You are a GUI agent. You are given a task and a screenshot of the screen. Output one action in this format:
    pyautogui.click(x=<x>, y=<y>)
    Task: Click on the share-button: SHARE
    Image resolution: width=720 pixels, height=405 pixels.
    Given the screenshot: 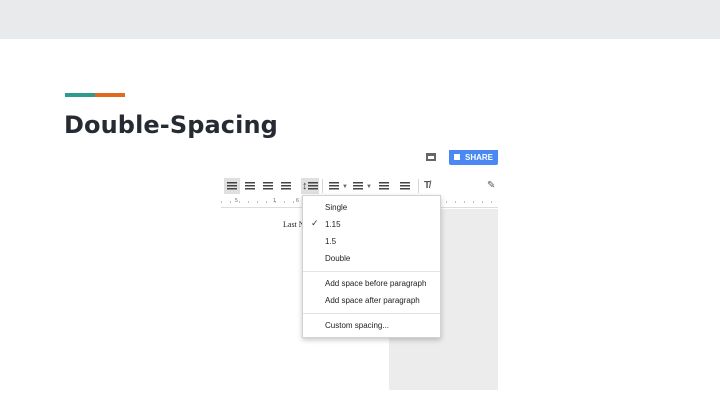 What is the action you would take?
    pyautogui.click(x=473, y=157)
    